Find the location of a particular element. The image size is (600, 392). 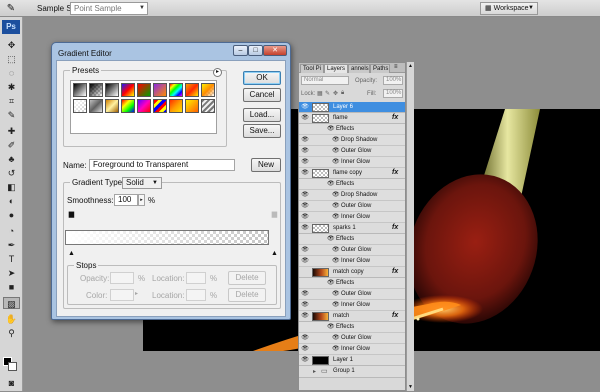

zoom-icon: ⚲ is located at coordinates (11, 333).